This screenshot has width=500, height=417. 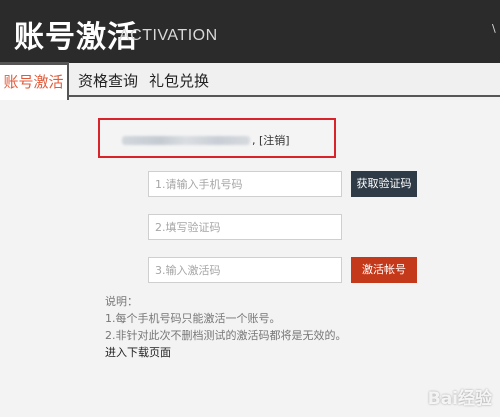 I want to click on phone-input, so click(x=245, y=184).